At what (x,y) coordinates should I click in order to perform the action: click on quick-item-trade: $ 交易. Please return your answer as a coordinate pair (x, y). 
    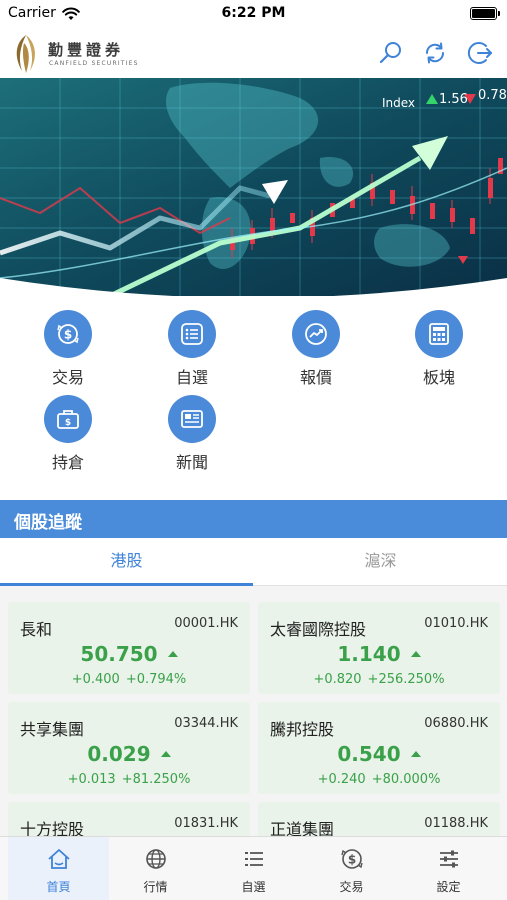
    Looking at the image, I should click on (68, 349).